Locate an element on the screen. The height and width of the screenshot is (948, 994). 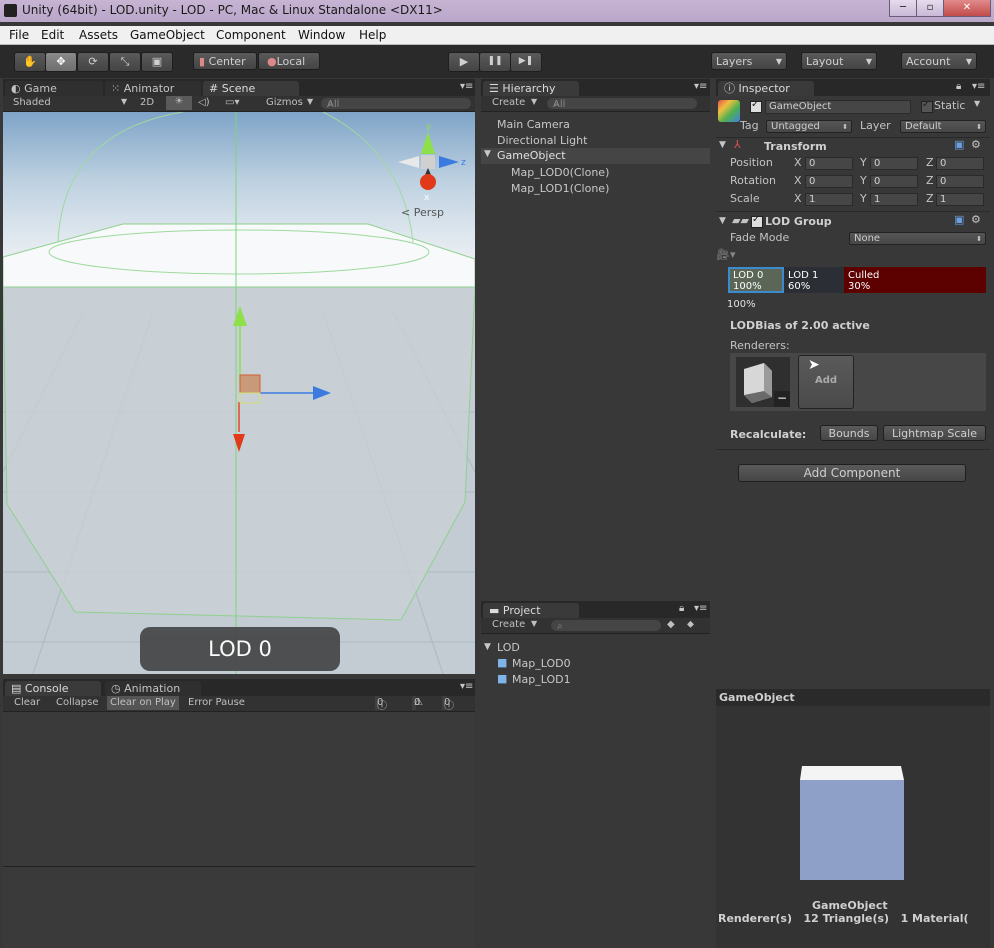
tab-game: ◐ Game is located at coordinates (54, 88).